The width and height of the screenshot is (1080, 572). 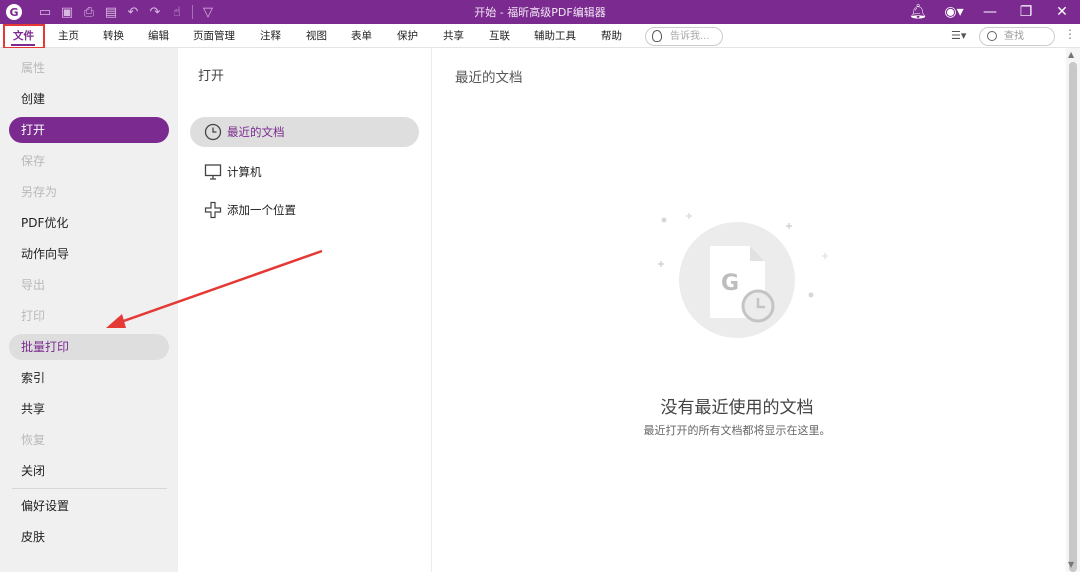 I want to click on account-icon: ◉▾, so click(x=954, y=12).